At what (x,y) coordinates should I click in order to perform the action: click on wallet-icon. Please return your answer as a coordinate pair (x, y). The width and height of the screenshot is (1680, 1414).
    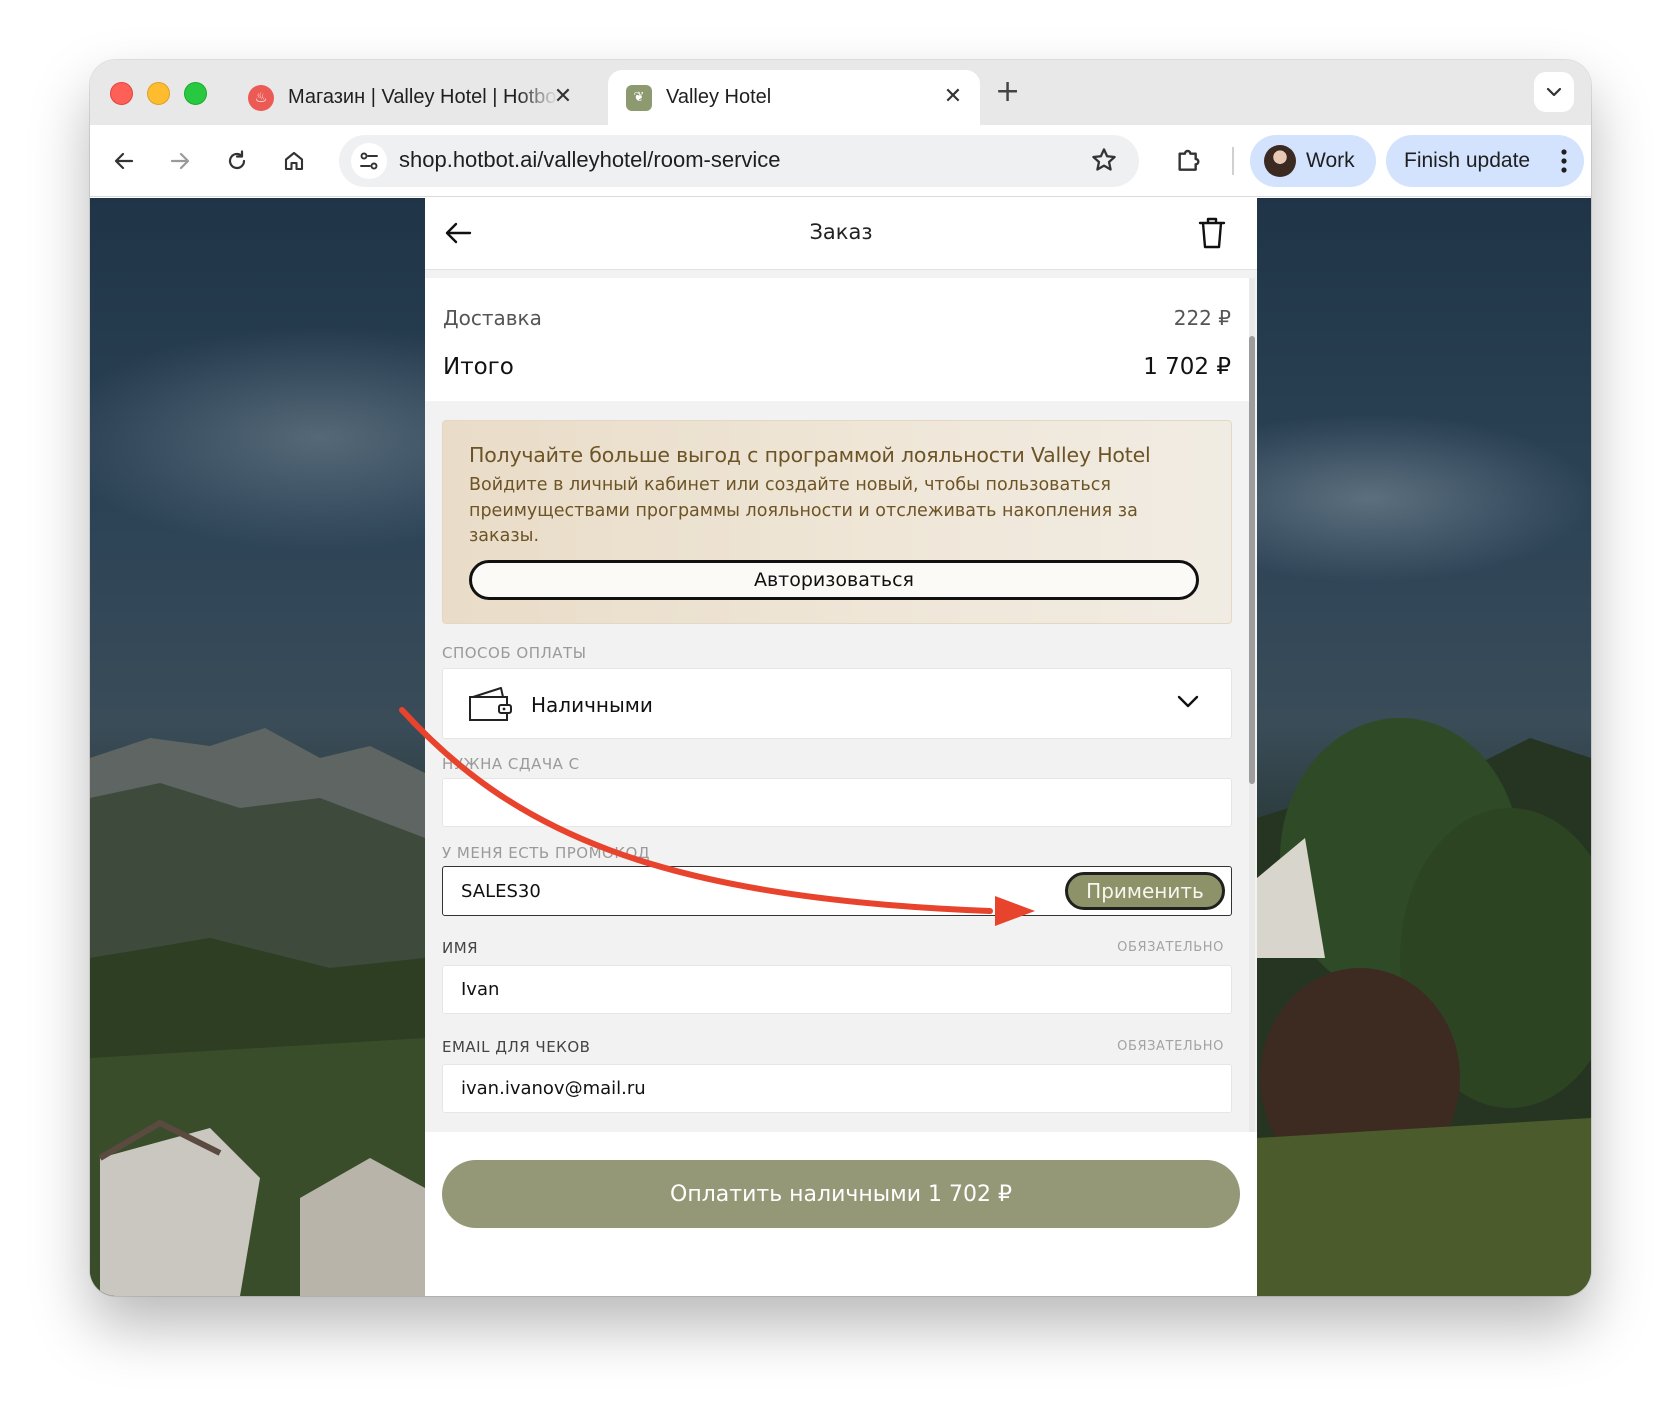
    Looking at the image, I should click on (490, 704).